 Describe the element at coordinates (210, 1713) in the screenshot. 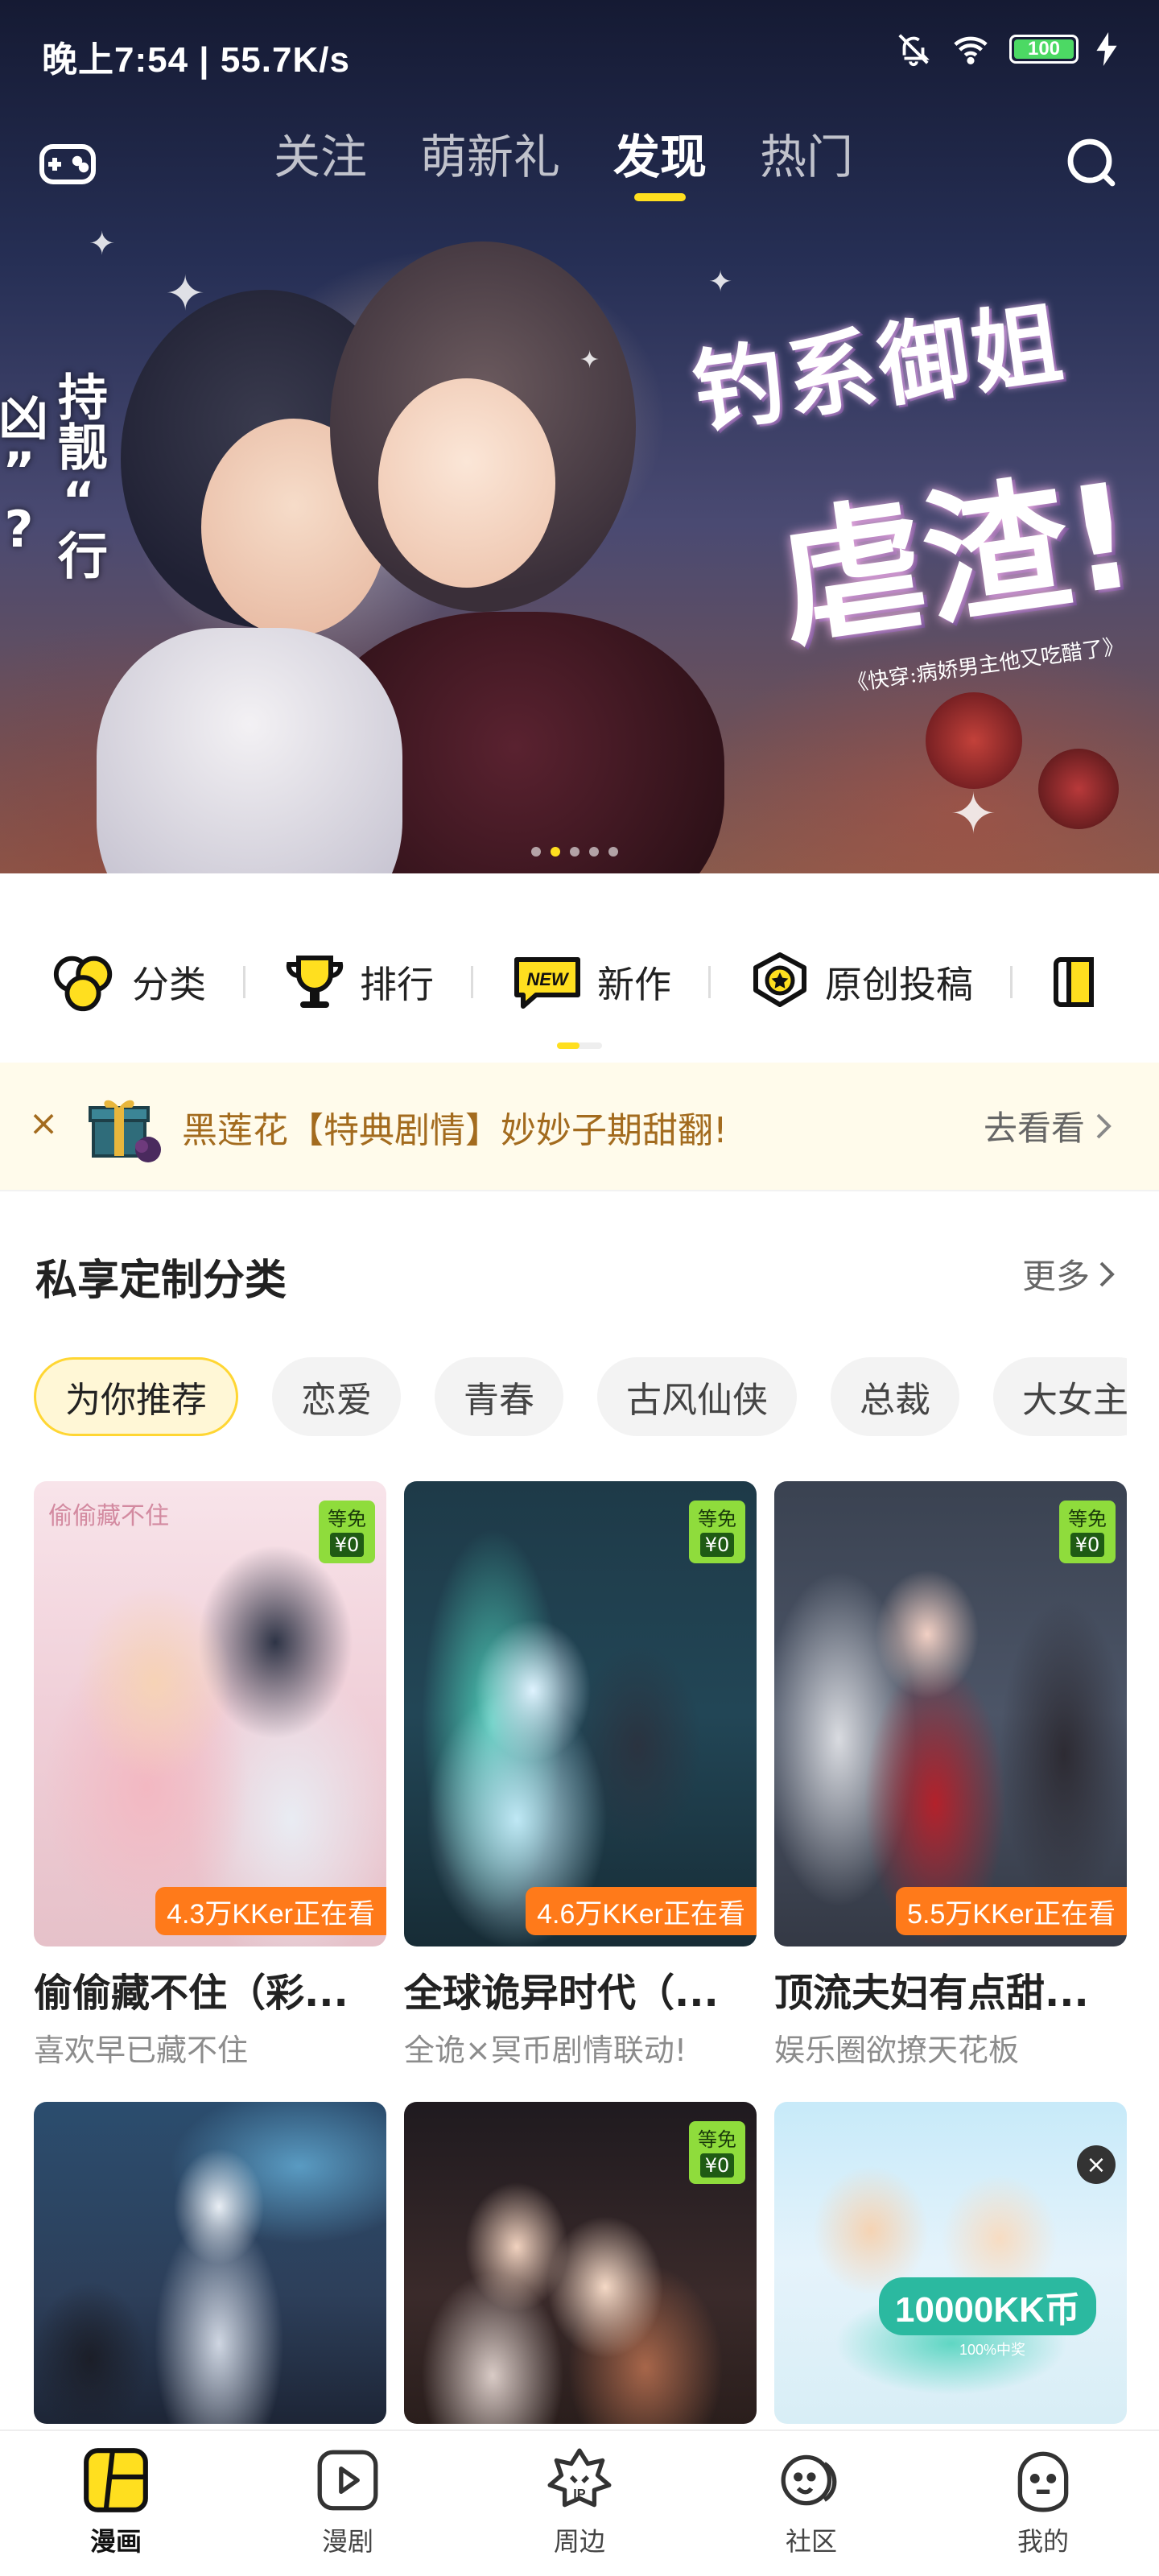

I see `comic-cover: 偷偷藏不住 等免 ¥0 4.3万KKer正在看` at that location.